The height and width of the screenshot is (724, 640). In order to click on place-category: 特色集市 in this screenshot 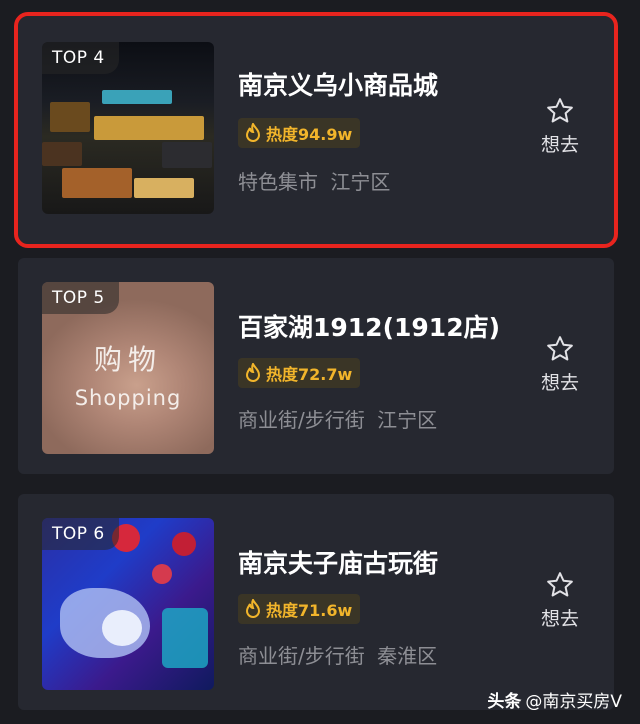, I will do `click(278, 182)`.